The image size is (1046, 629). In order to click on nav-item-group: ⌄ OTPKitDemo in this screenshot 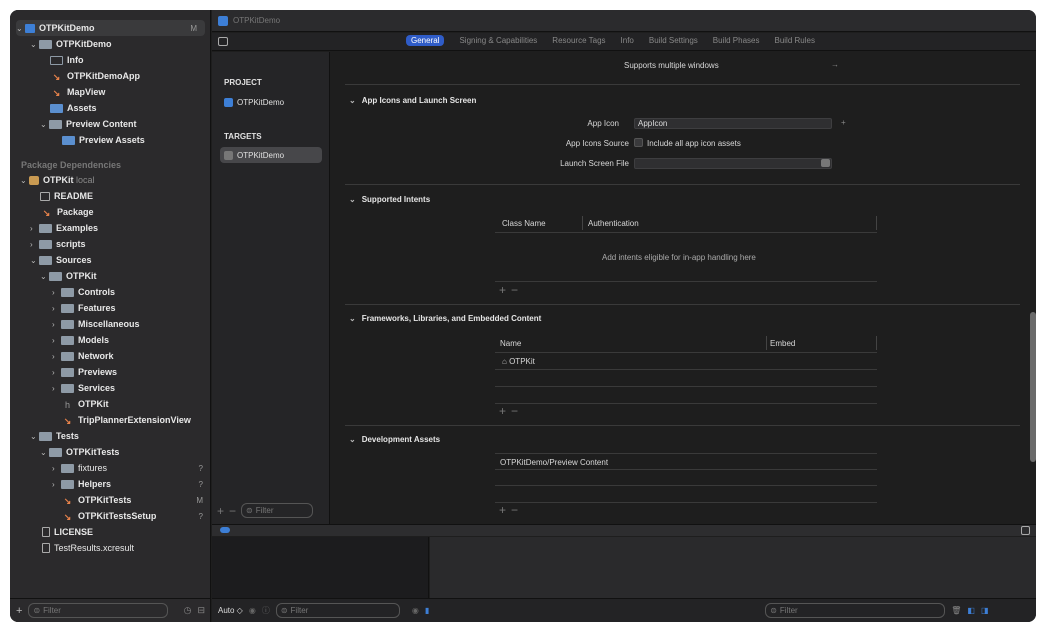, I will do `click(110, 44)`.